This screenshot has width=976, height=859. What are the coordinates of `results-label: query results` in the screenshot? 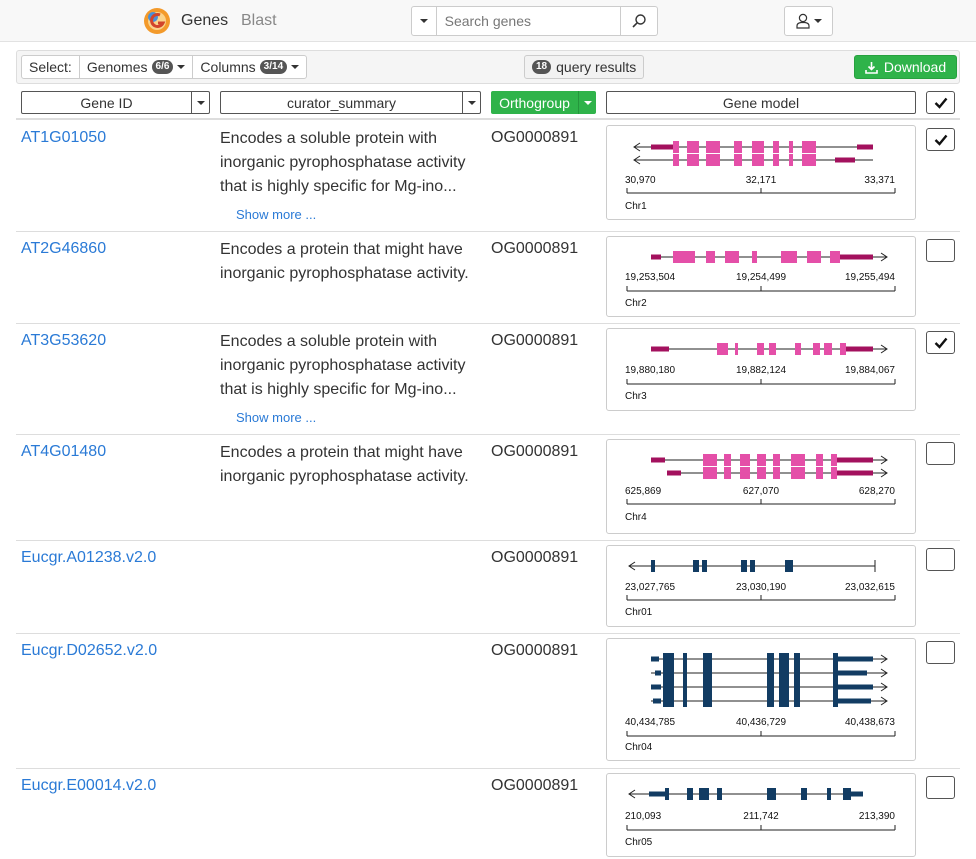 It's located at (596, 67).